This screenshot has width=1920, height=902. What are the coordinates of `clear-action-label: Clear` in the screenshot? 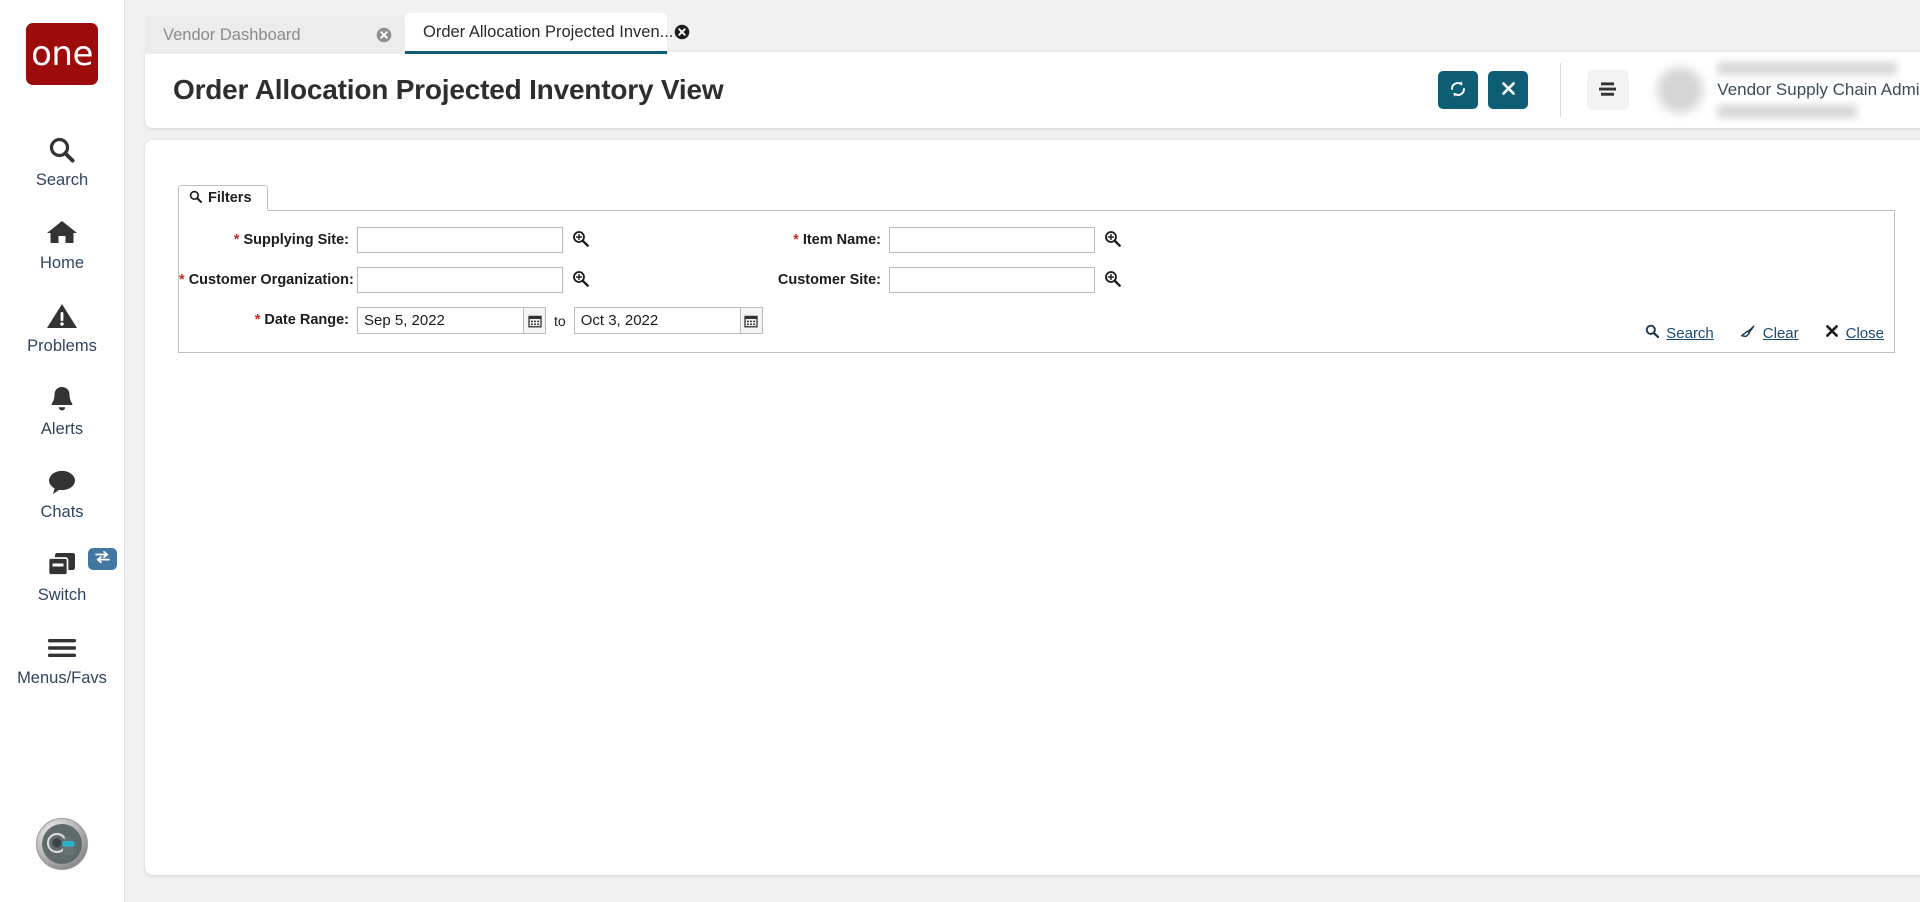 It's located at (1780, 333).